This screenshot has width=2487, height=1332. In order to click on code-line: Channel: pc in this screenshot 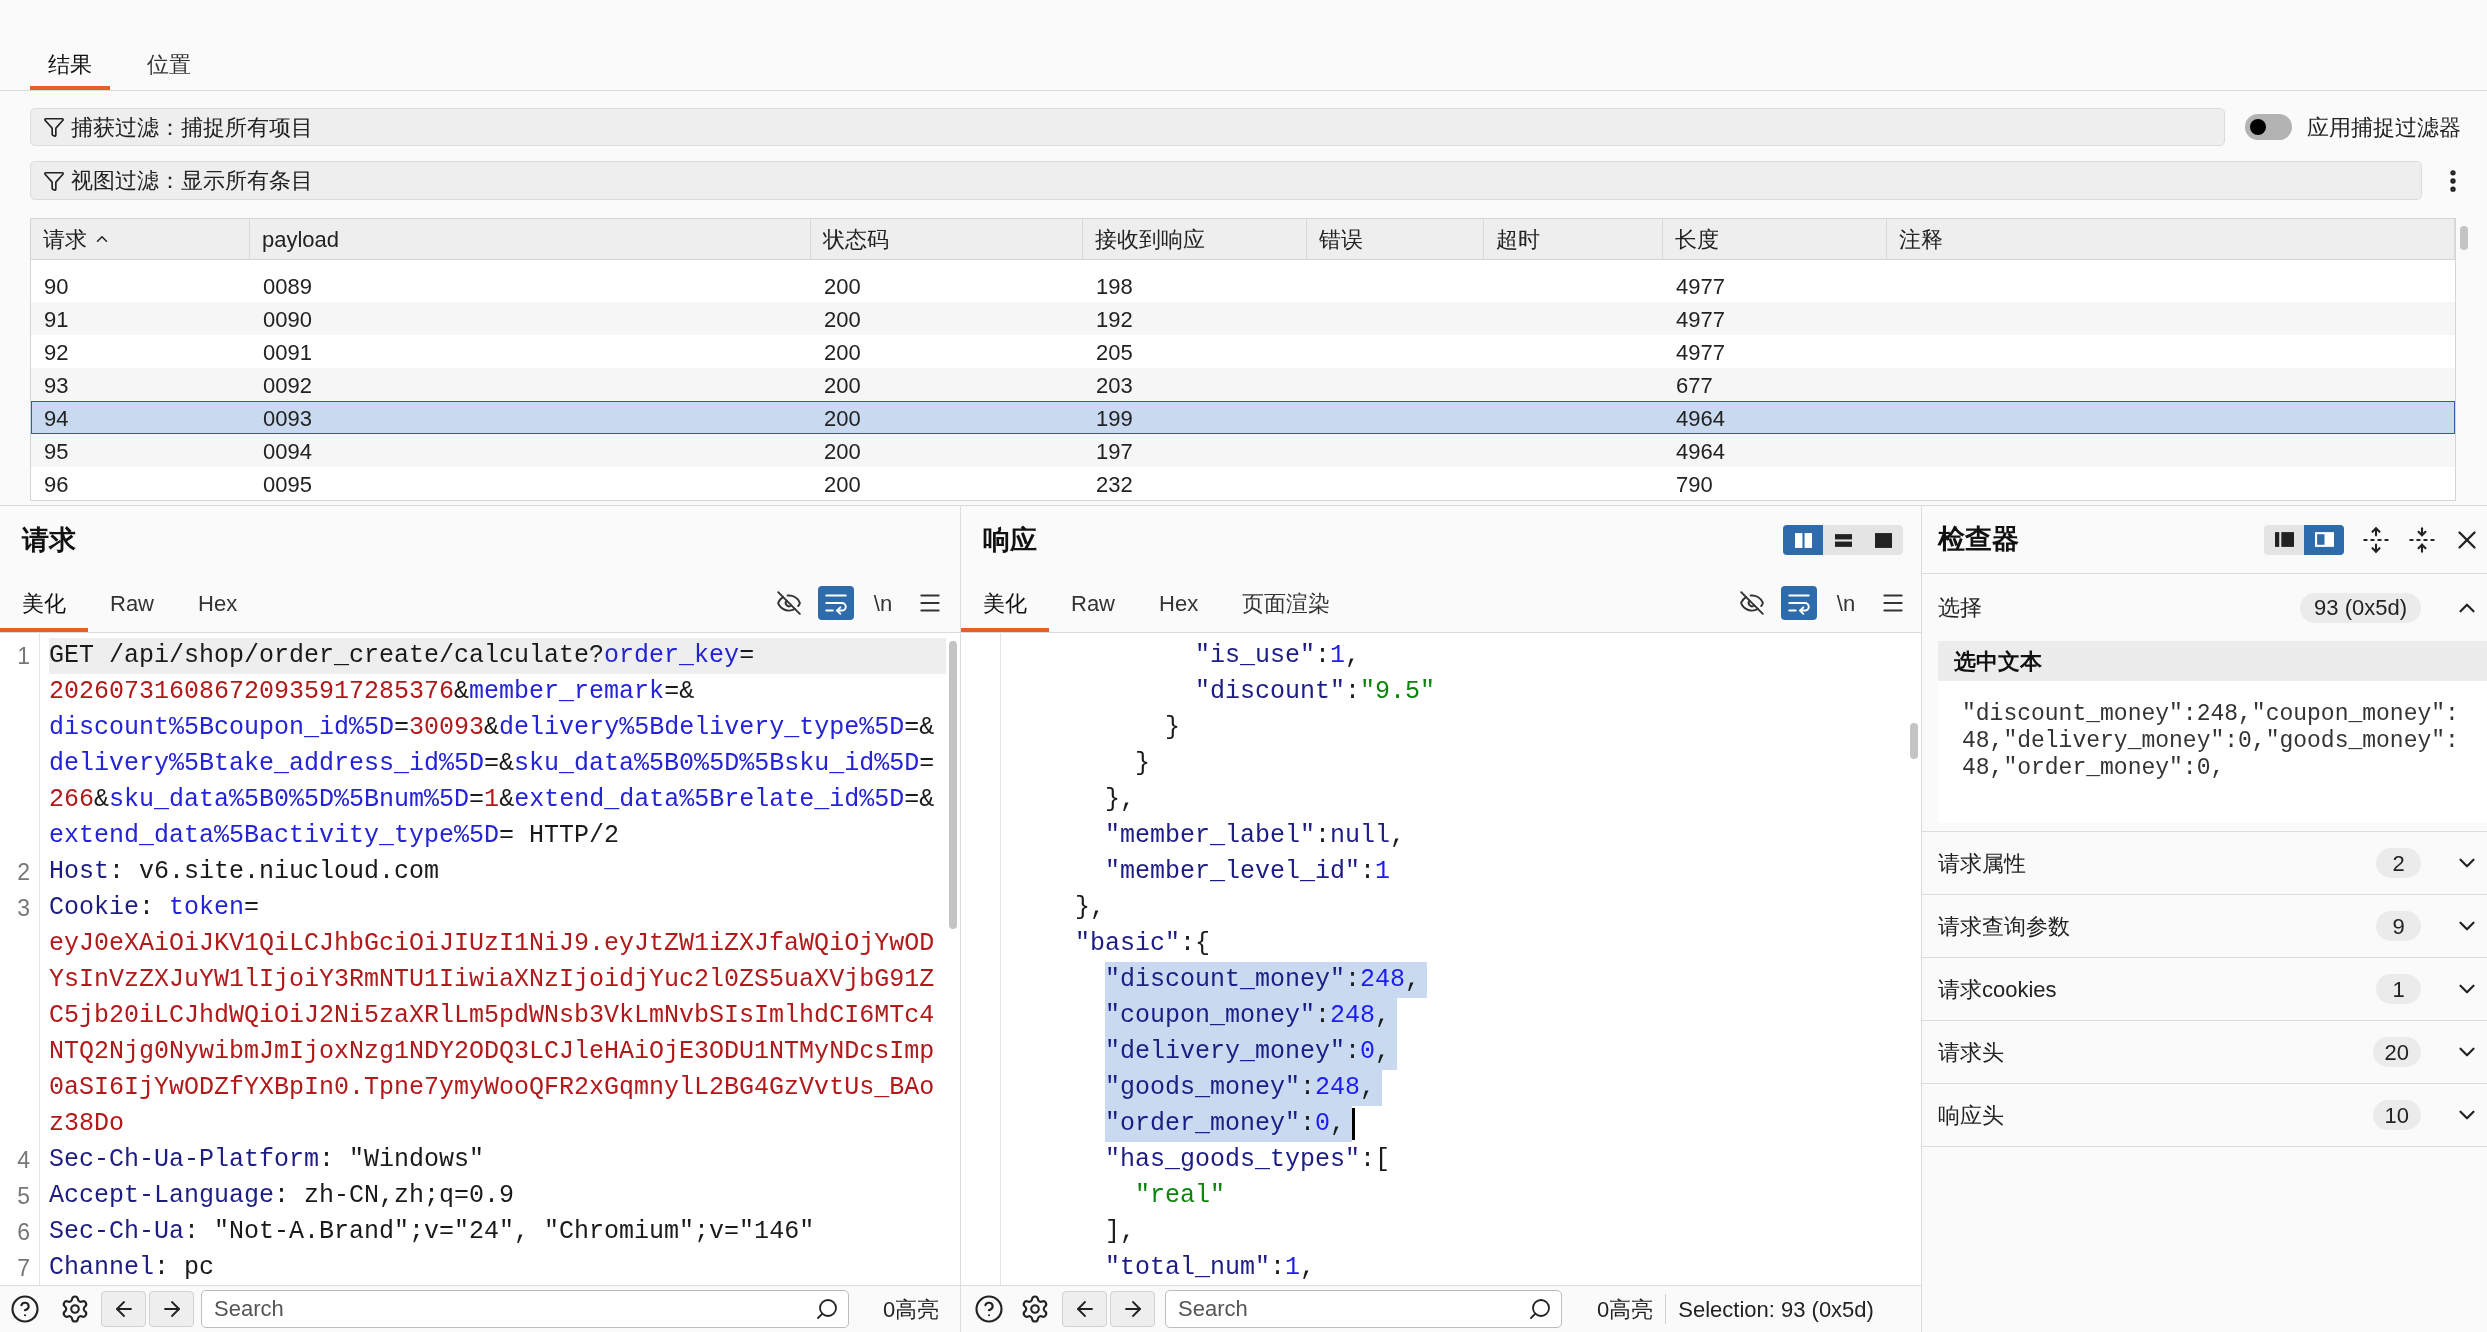, I will do `click(132, 1268)`.